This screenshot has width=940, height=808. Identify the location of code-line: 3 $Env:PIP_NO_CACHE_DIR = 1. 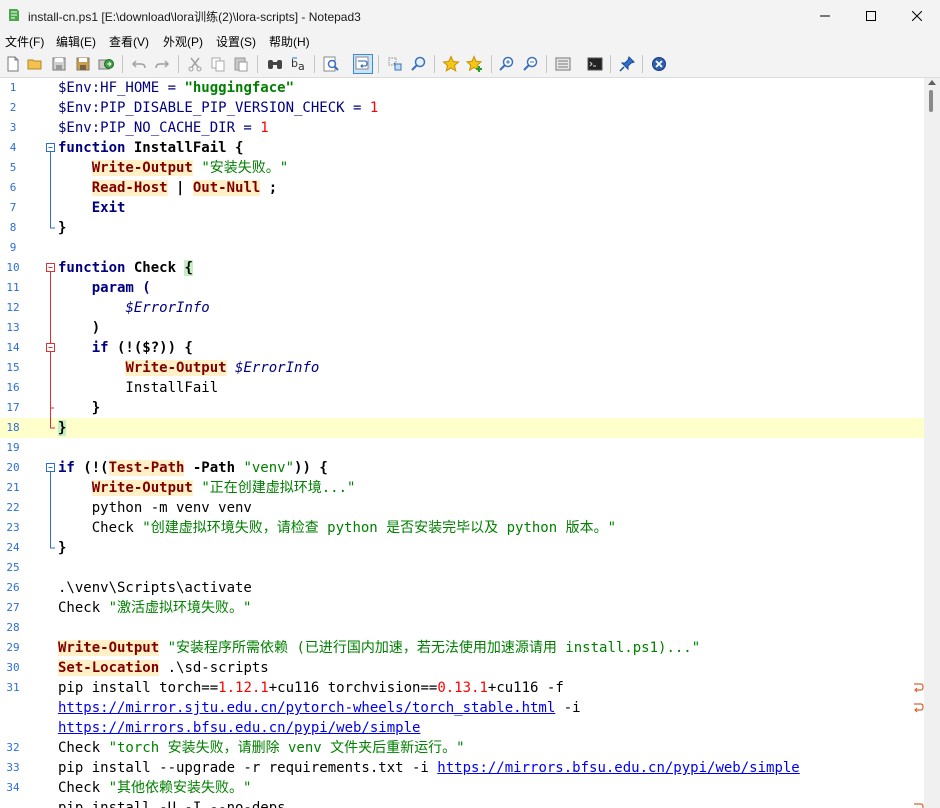
(462, 128).